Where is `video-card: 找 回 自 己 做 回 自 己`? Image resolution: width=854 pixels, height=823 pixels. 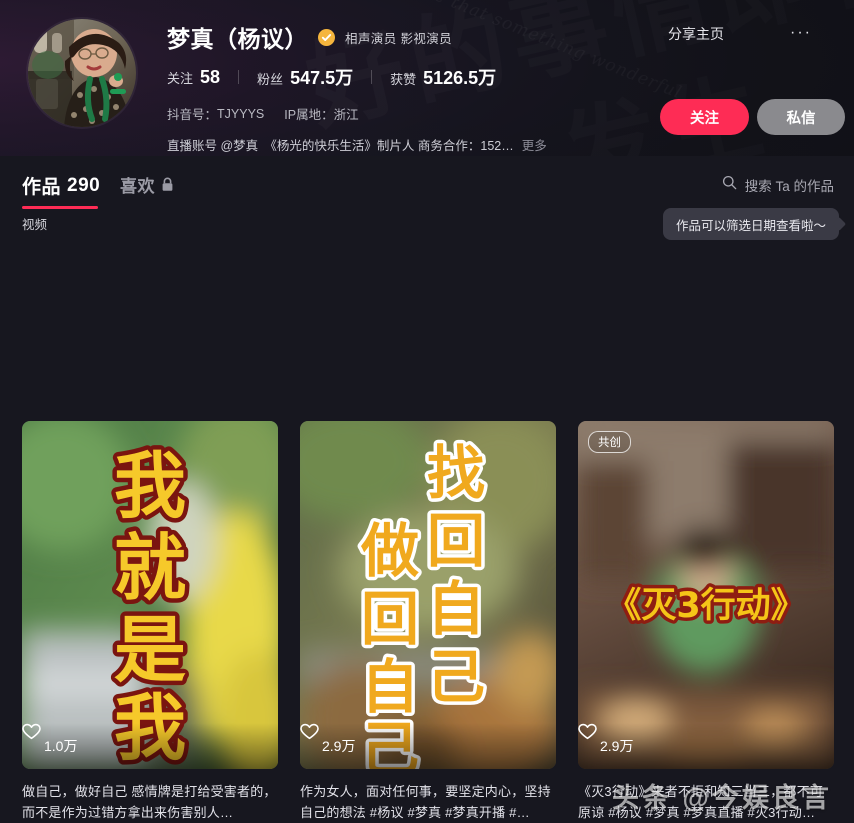 video-card: 找 回 自 己 做 回 自 己 is located at coordinates (428, 622).